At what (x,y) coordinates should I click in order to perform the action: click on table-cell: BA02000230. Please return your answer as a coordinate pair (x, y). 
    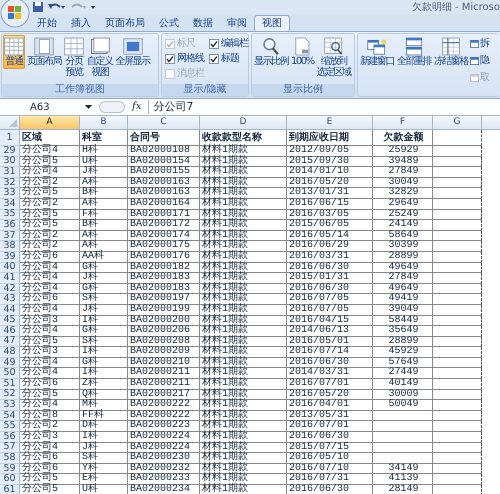
    Looking at the image, I should click on (164, 458).